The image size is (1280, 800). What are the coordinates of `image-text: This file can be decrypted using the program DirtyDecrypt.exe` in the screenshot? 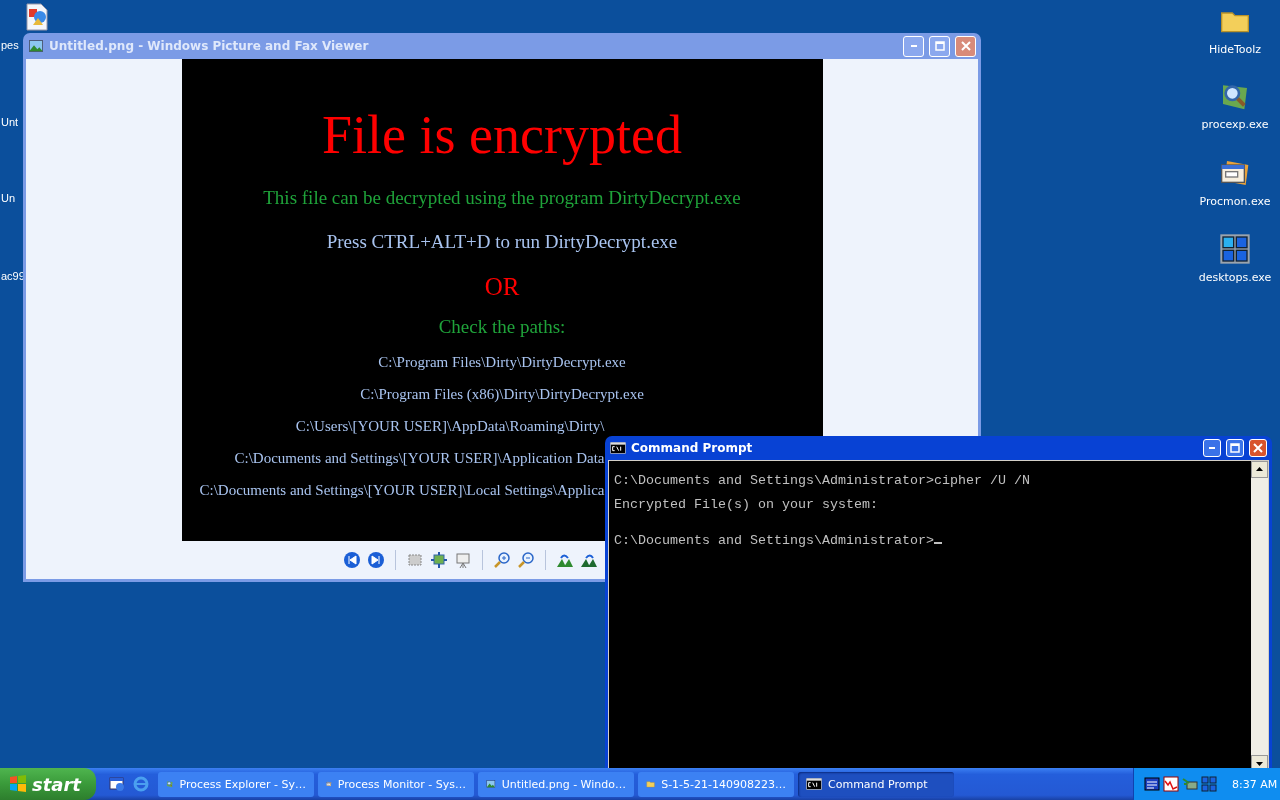 It's located at (502, 198).